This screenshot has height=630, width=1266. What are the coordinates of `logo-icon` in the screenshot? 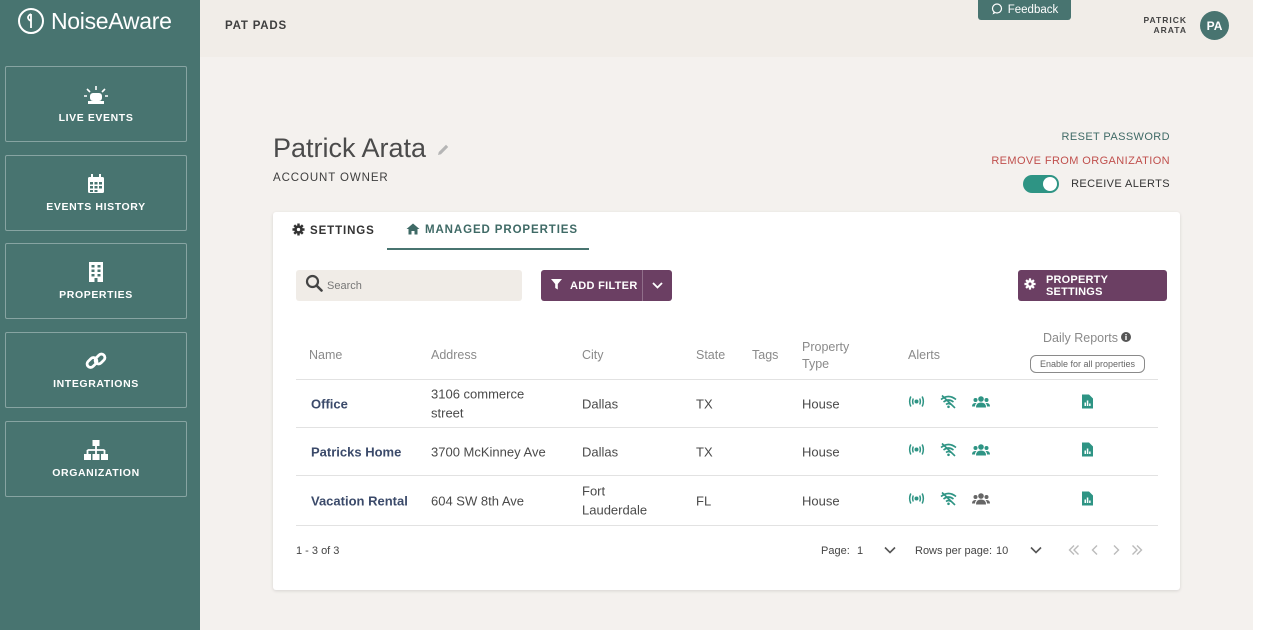 It's located at (31, 21).